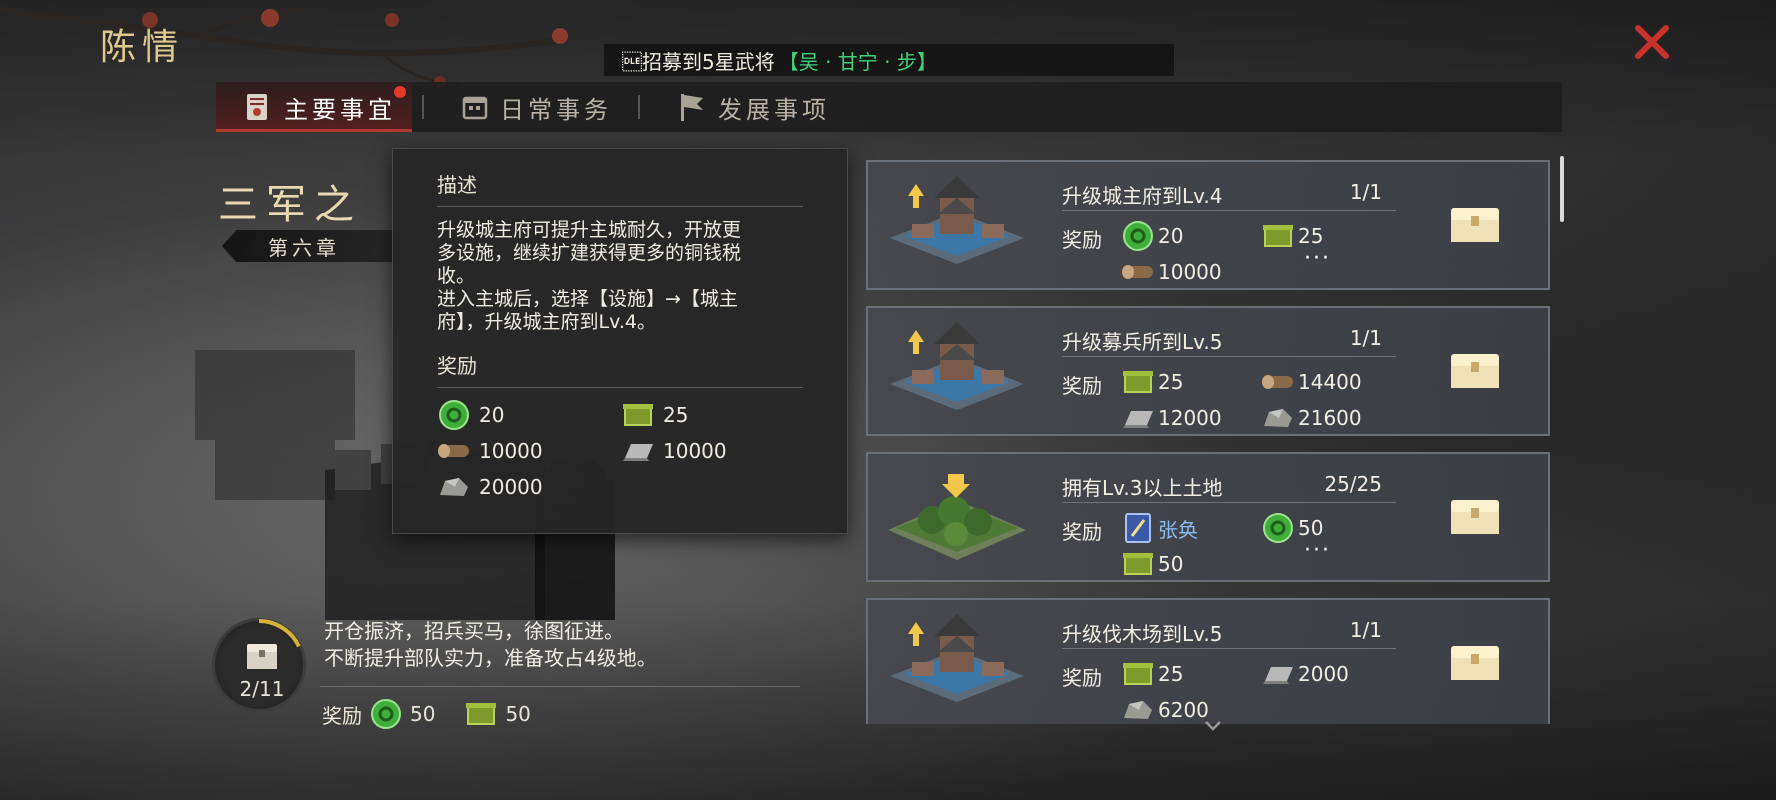 This screenshot has width=1776, height=800. What do you see at coordinates (1142, 488) in the screenshot?
I see `quest-name: 拥有Lv.3以上土地` at bounding box center [1142, 488].